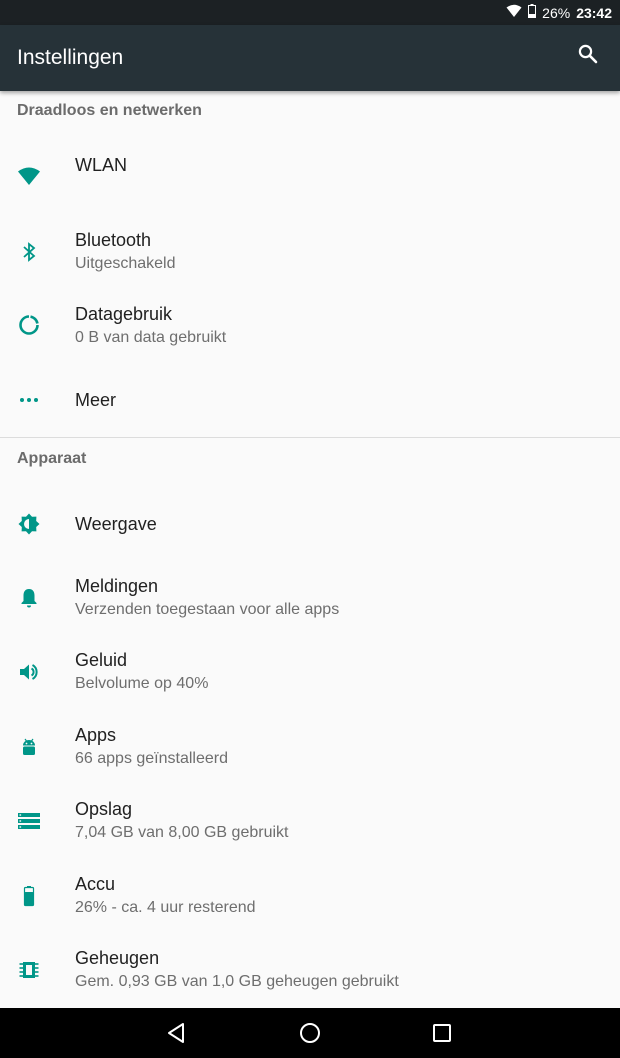  I want to click on settings-item-apps: Apps 66 apps geïnstalleerd, so click(310, 747).